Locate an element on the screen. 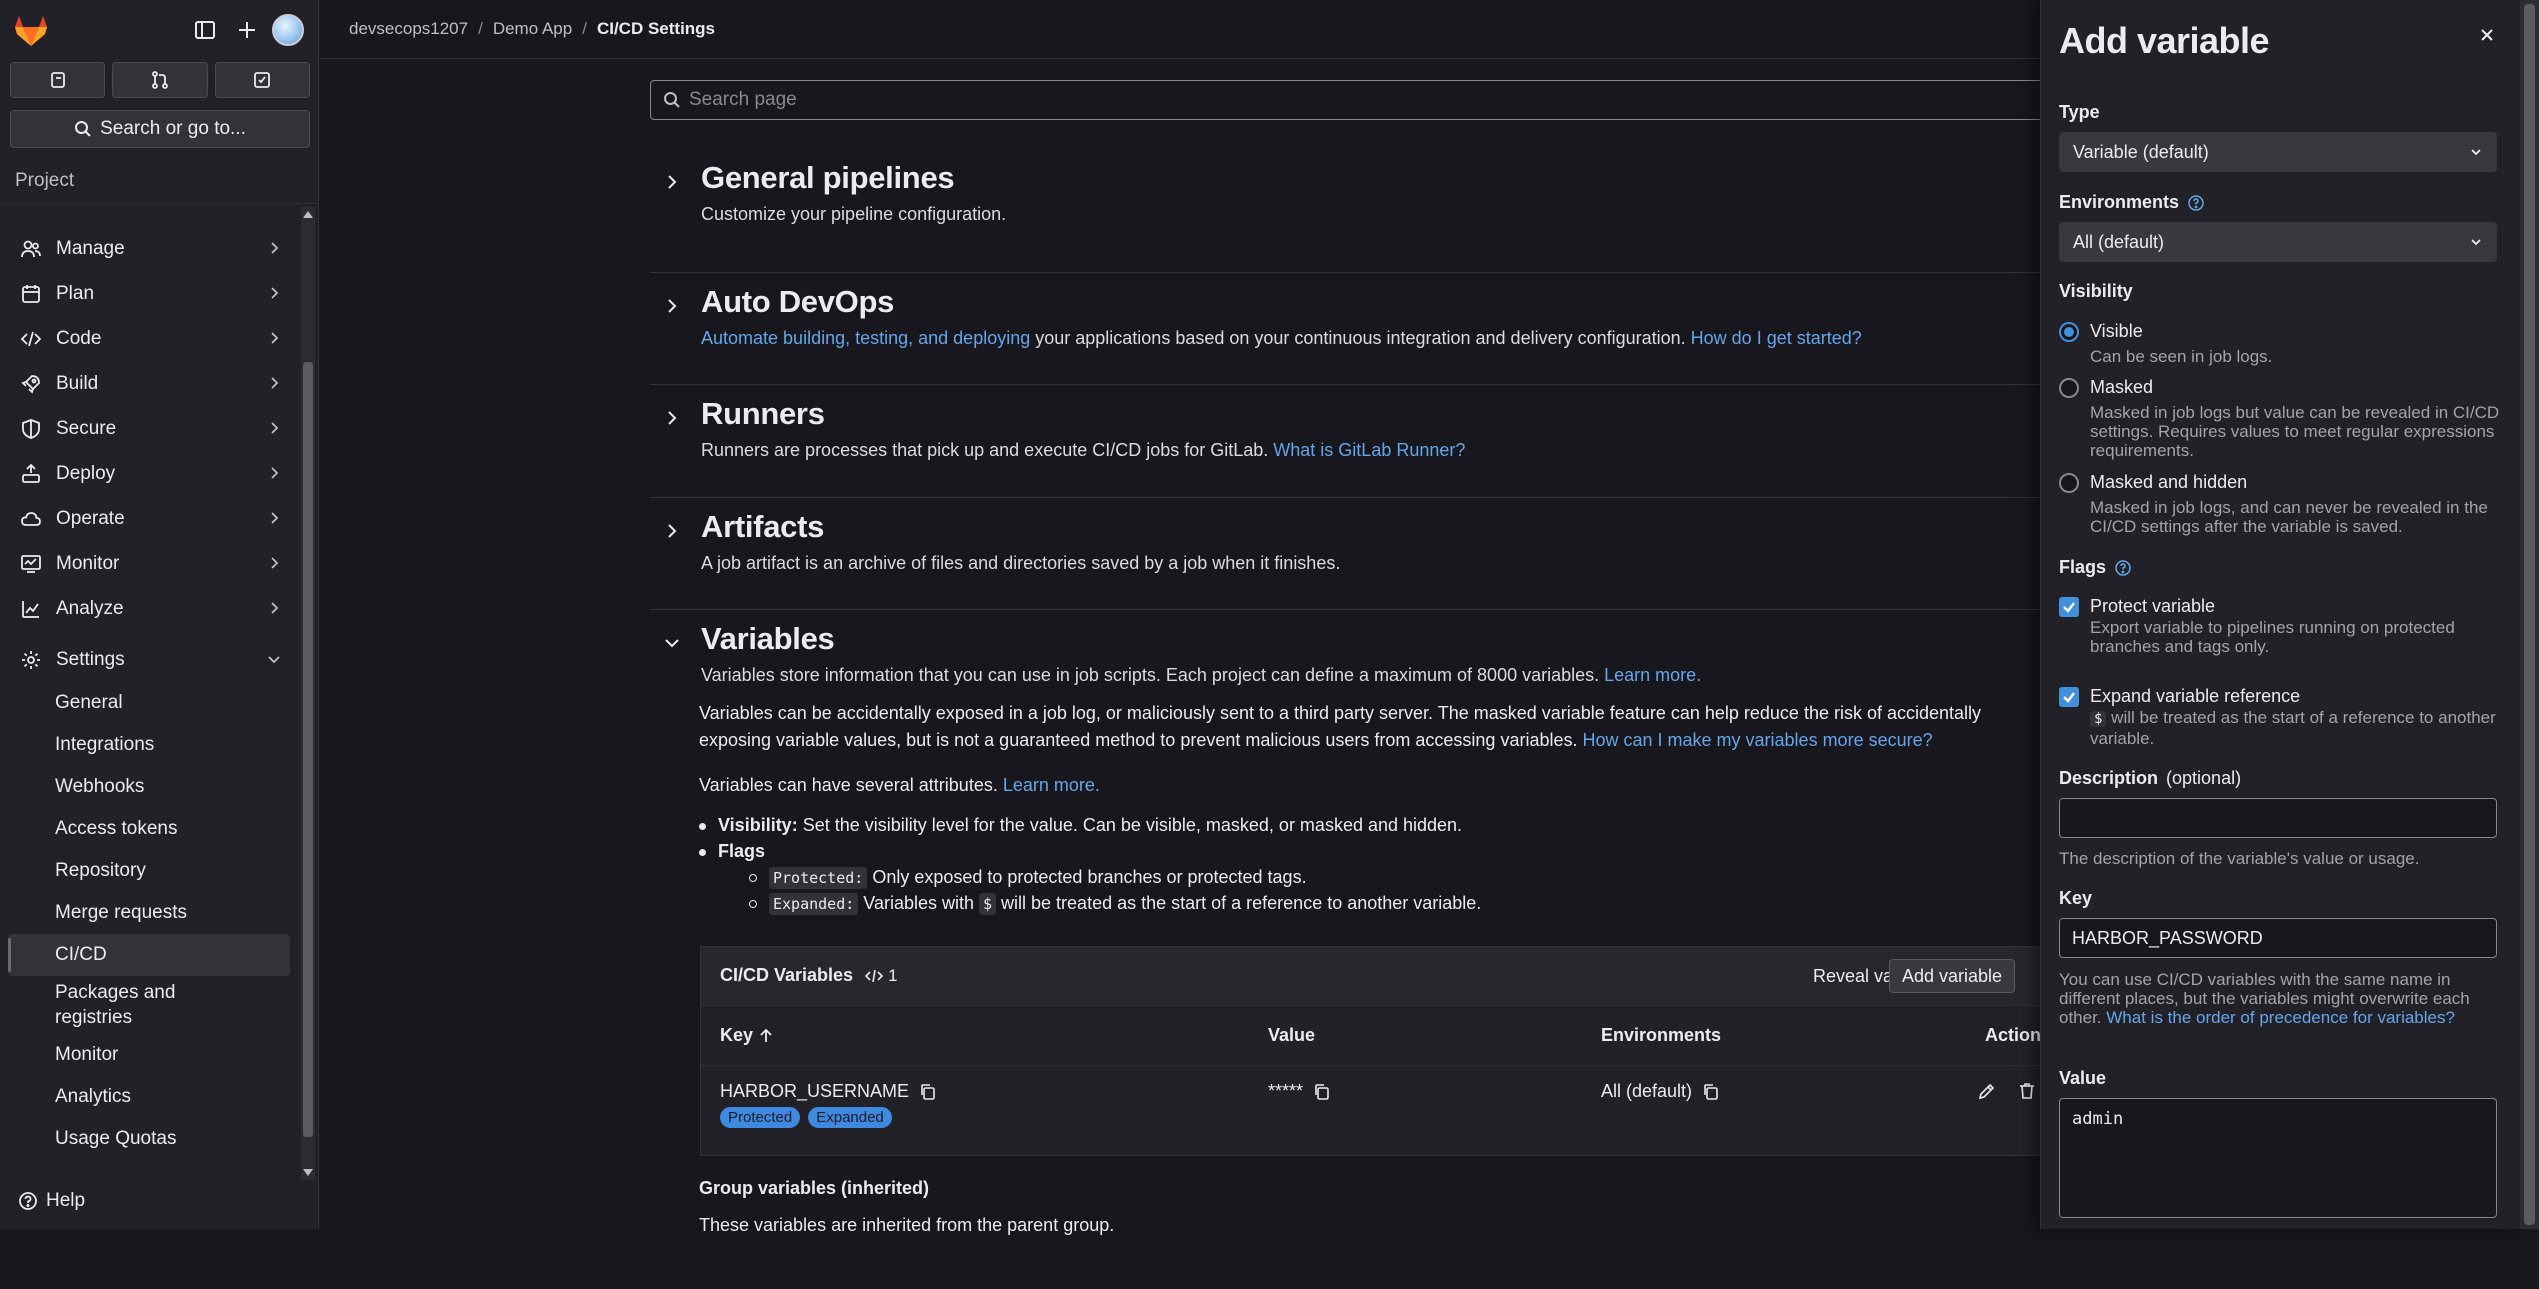  help-button: Help is located at coordinates (51, 1201).